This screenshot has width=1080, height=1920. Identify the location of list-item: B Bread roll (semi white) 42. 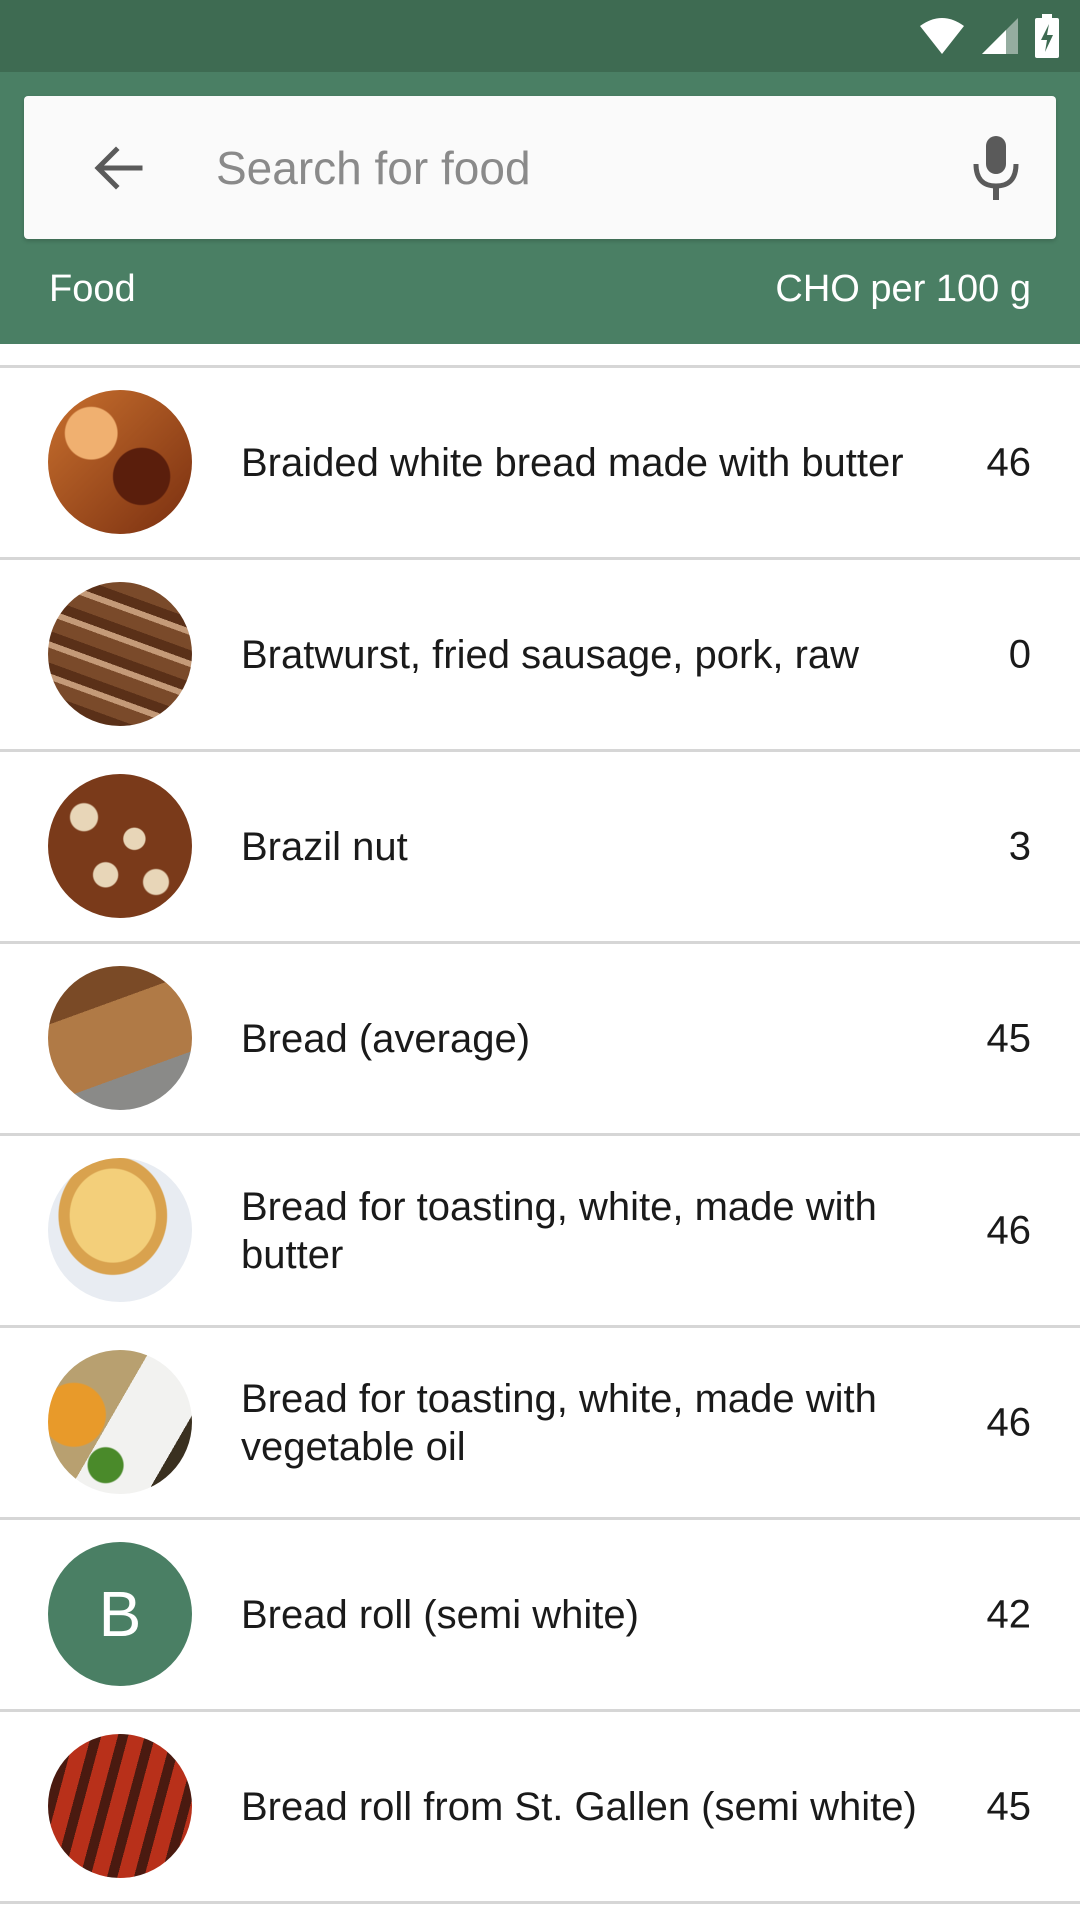
(540, 1616).